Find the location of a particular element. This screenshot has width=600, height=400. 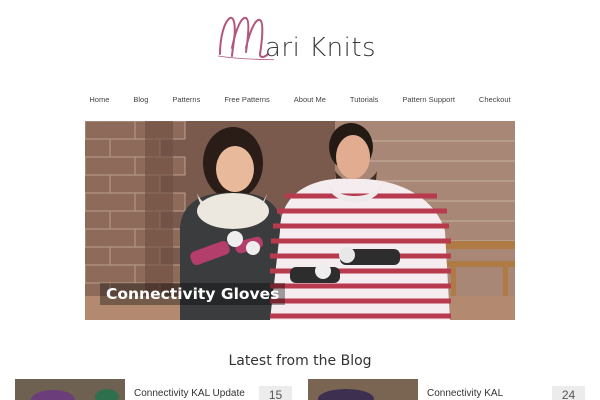

blog-post-title: Connectivity KAL is located at coordinates (465, 393).